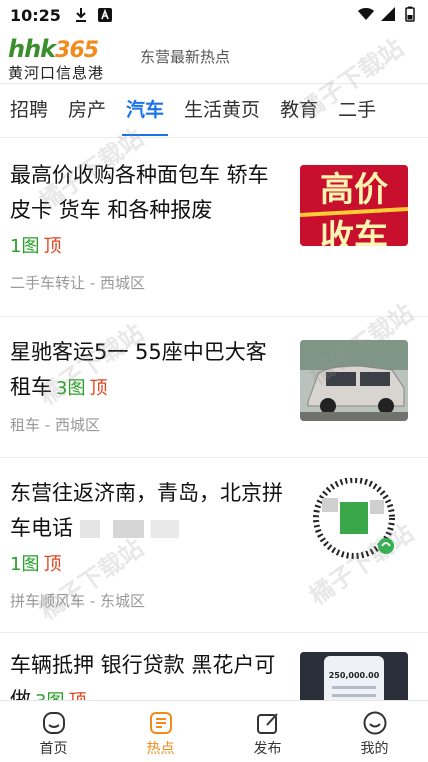 This screenshot has height=762, width=428. Describe the element at coordinates (53, 722) in the screenshot. I see `home-face-icon` at that location.